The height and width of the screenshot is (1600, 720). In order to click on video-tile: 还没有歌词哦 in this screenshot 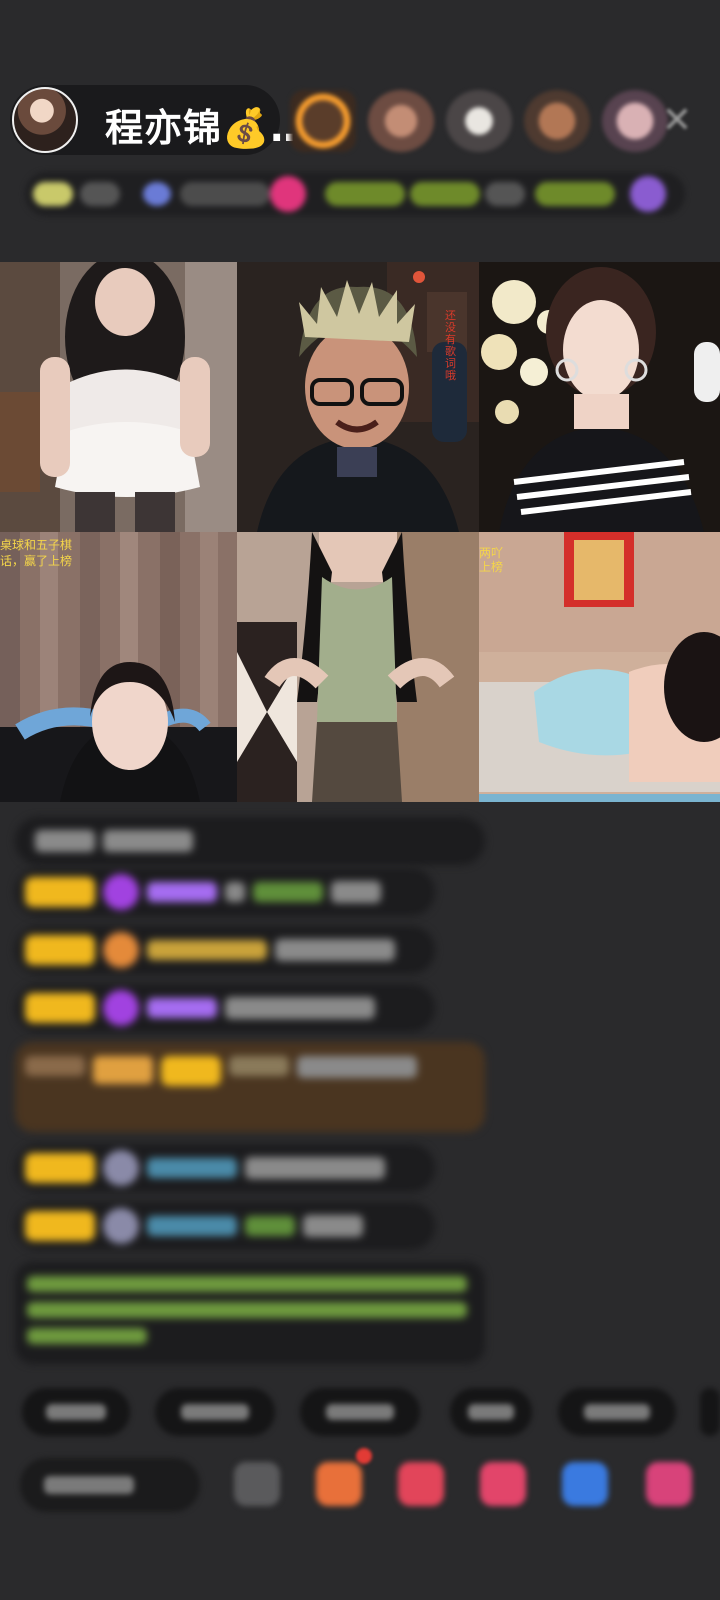, I will do `click(358, 397)`.